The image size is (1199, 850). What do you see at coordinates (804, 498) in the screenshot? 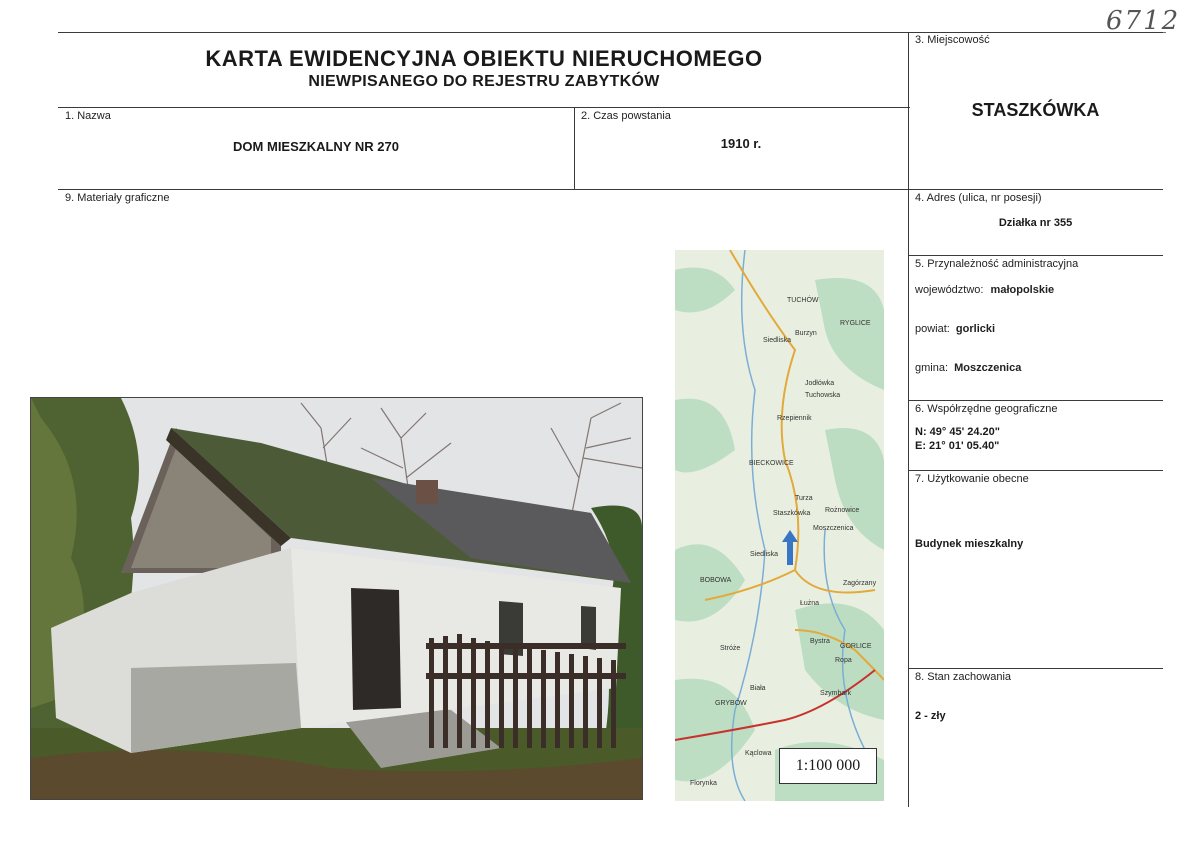
I see `map-label-turza: Turza` at bounding box center [804, 498].